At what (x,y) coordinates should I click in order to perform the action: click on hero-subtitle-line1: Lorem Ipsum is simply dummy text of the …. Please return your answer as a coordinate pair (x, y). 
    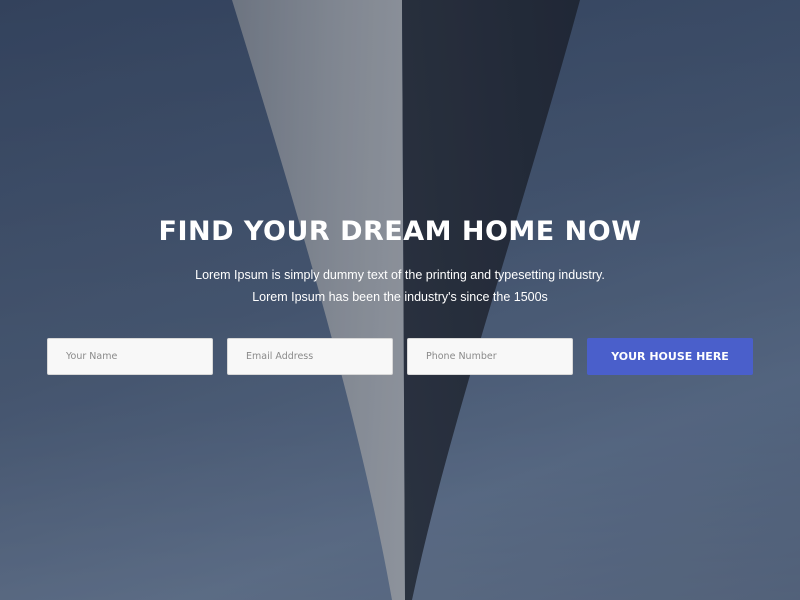
    Looking at the image, I should click on (400, 275).